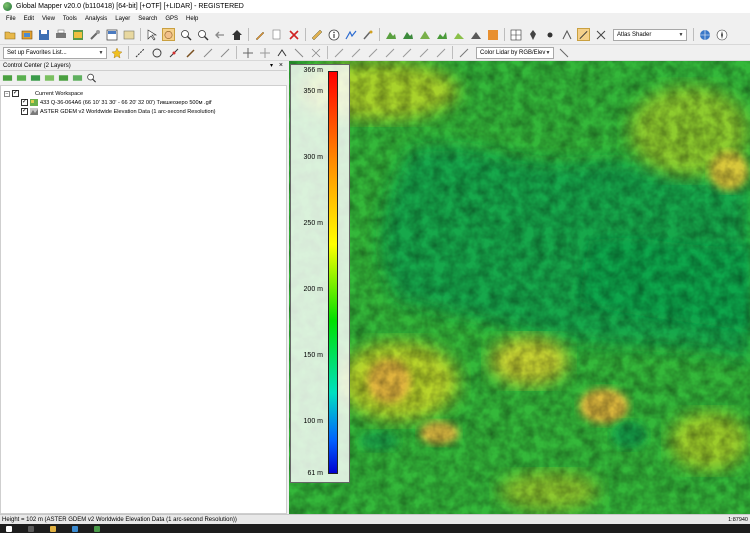 This screenshot has height=533, width=750. Describe the element at coordinates (21, 78) in the screenshot. I see `layer-options-icon` at that location.